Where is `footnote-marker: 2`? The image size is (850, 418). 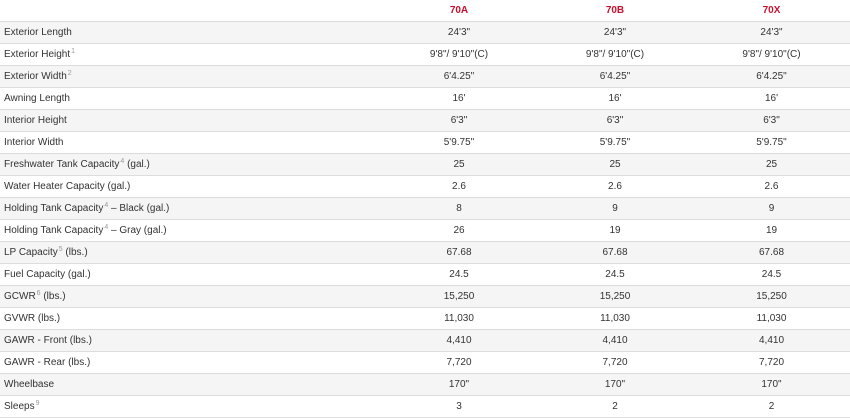 footnote-marker: 2 is located at coordinates (69, 73).